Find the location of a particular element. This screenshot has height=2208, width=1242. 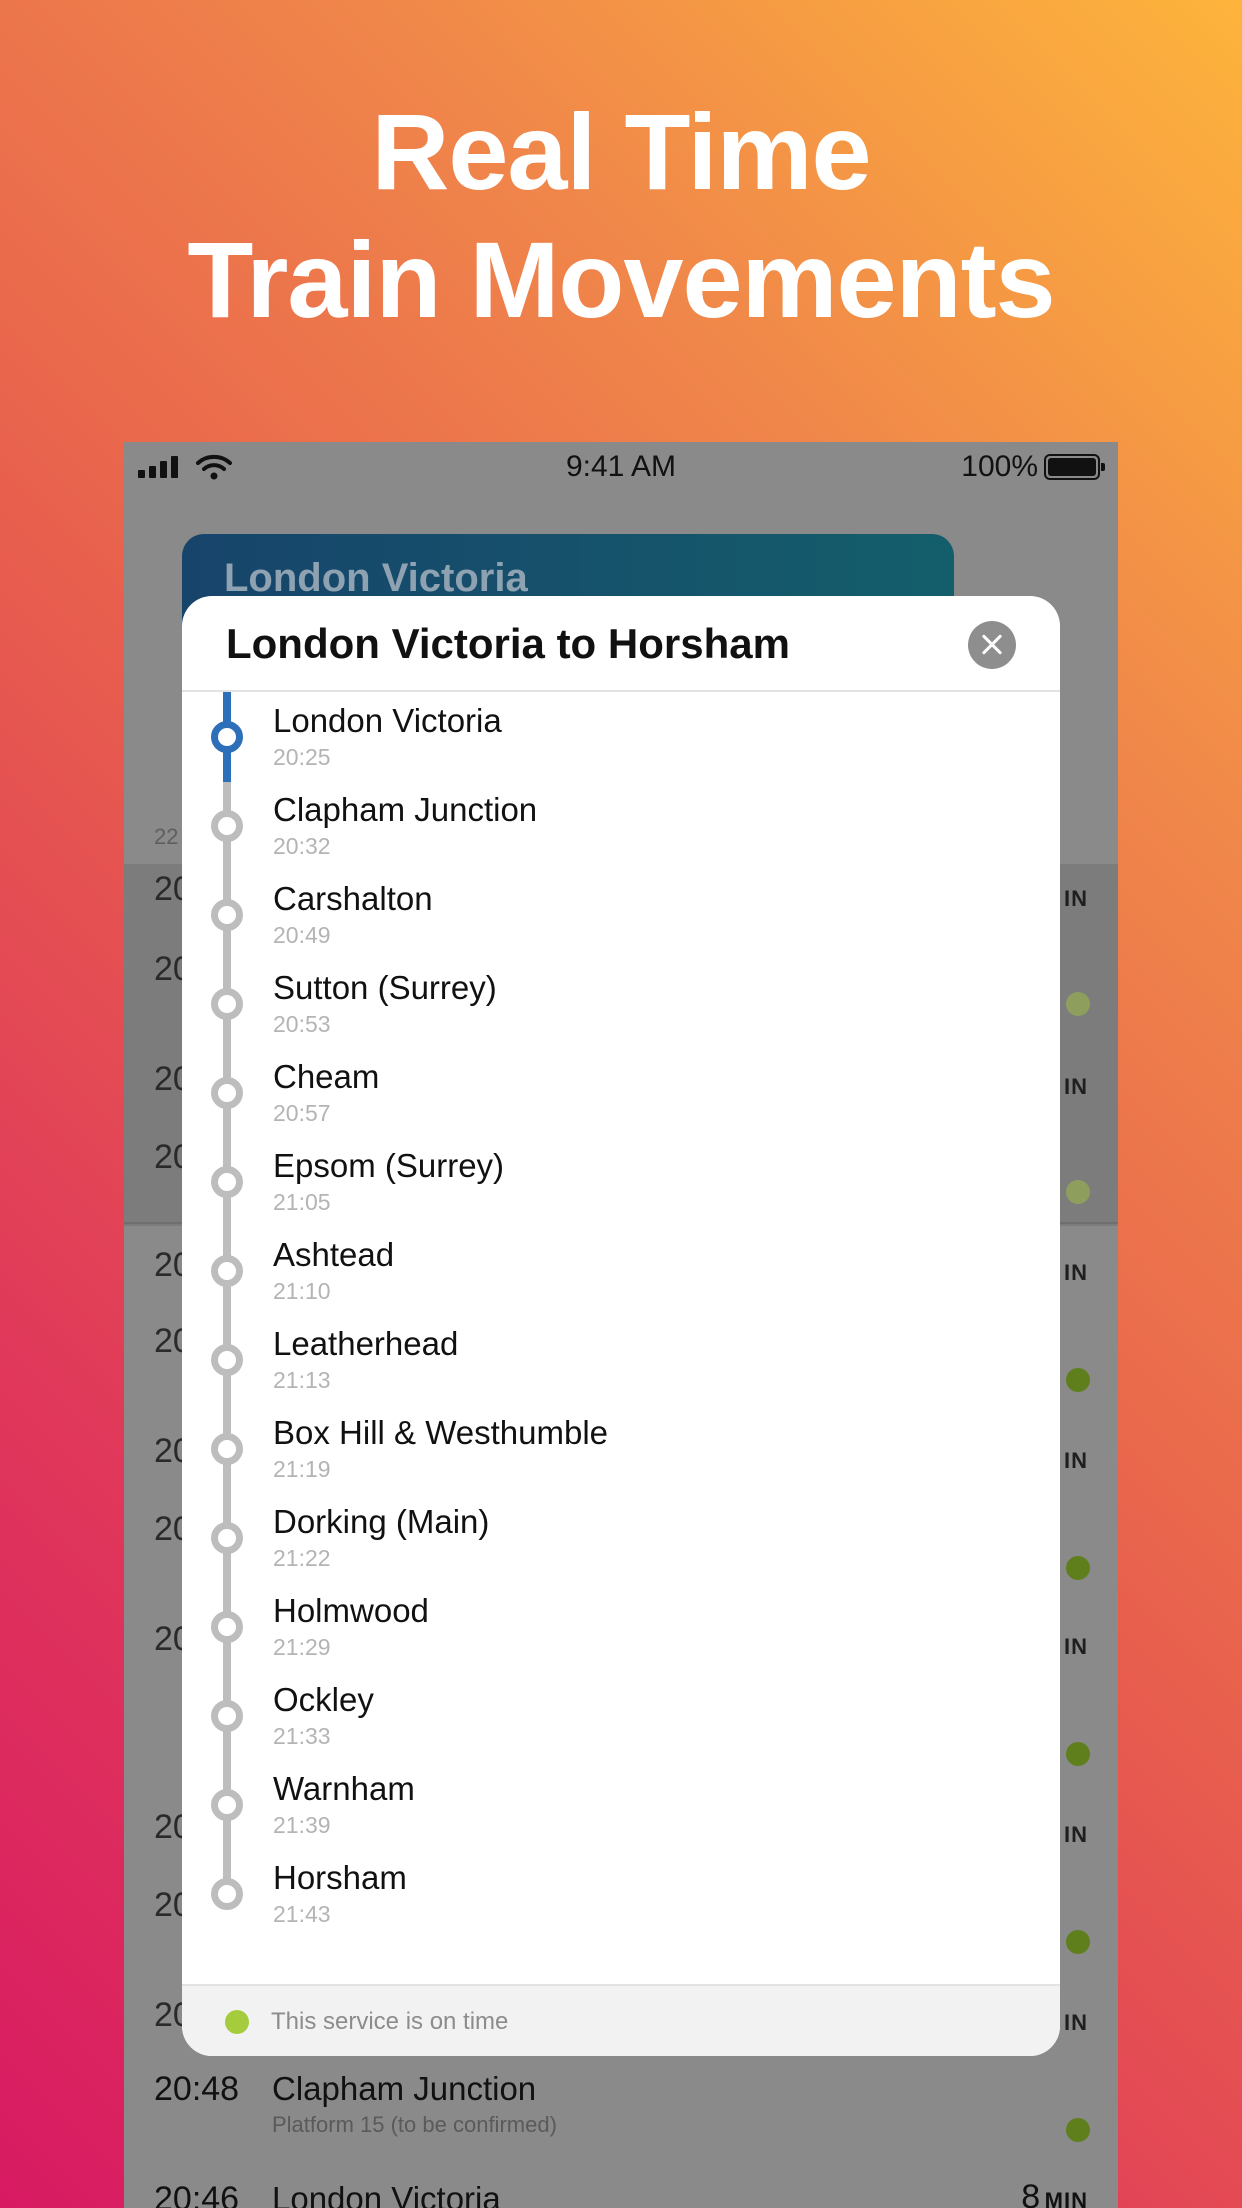

stop-name: Ashtead is located at coordinates (334, 1254).